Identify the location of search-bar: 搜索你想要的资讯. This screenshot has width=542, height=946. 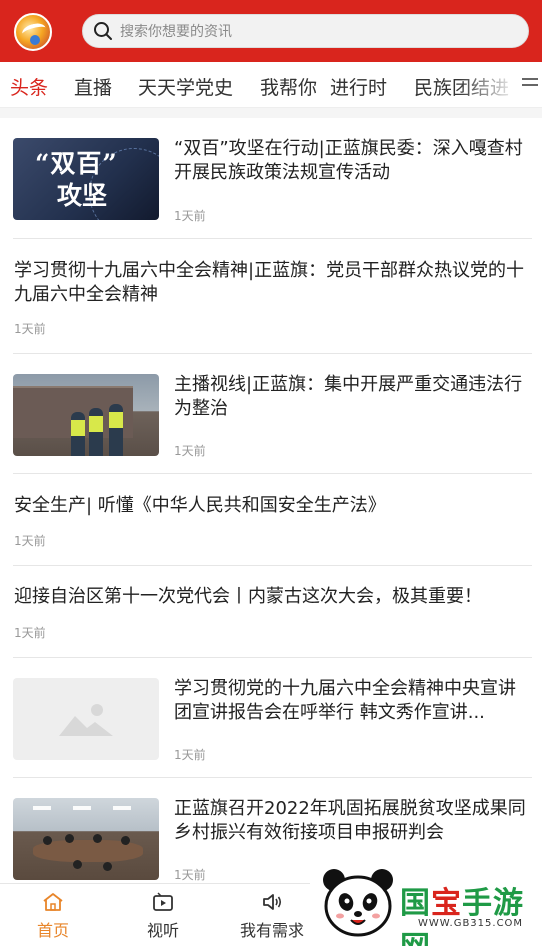
(305, 31).